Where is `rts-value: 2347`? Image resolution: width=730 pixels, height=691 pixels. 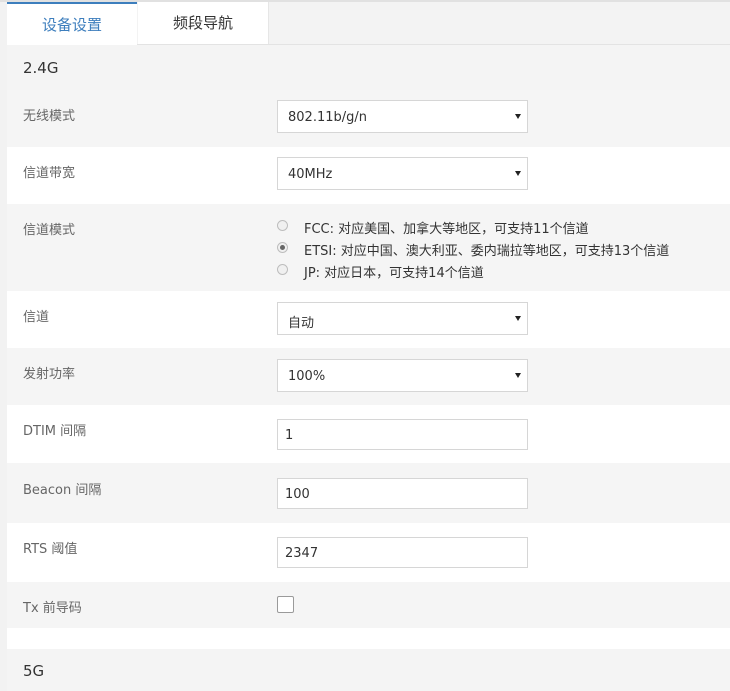
rts-value: 2347 is located at coordinates (302, 553).